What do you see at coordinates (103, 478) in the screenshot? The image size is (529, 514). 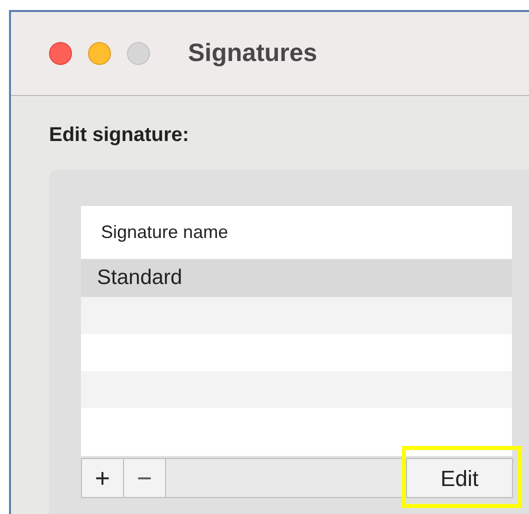 I see `add-button: +` at bounding box center [103, 478].